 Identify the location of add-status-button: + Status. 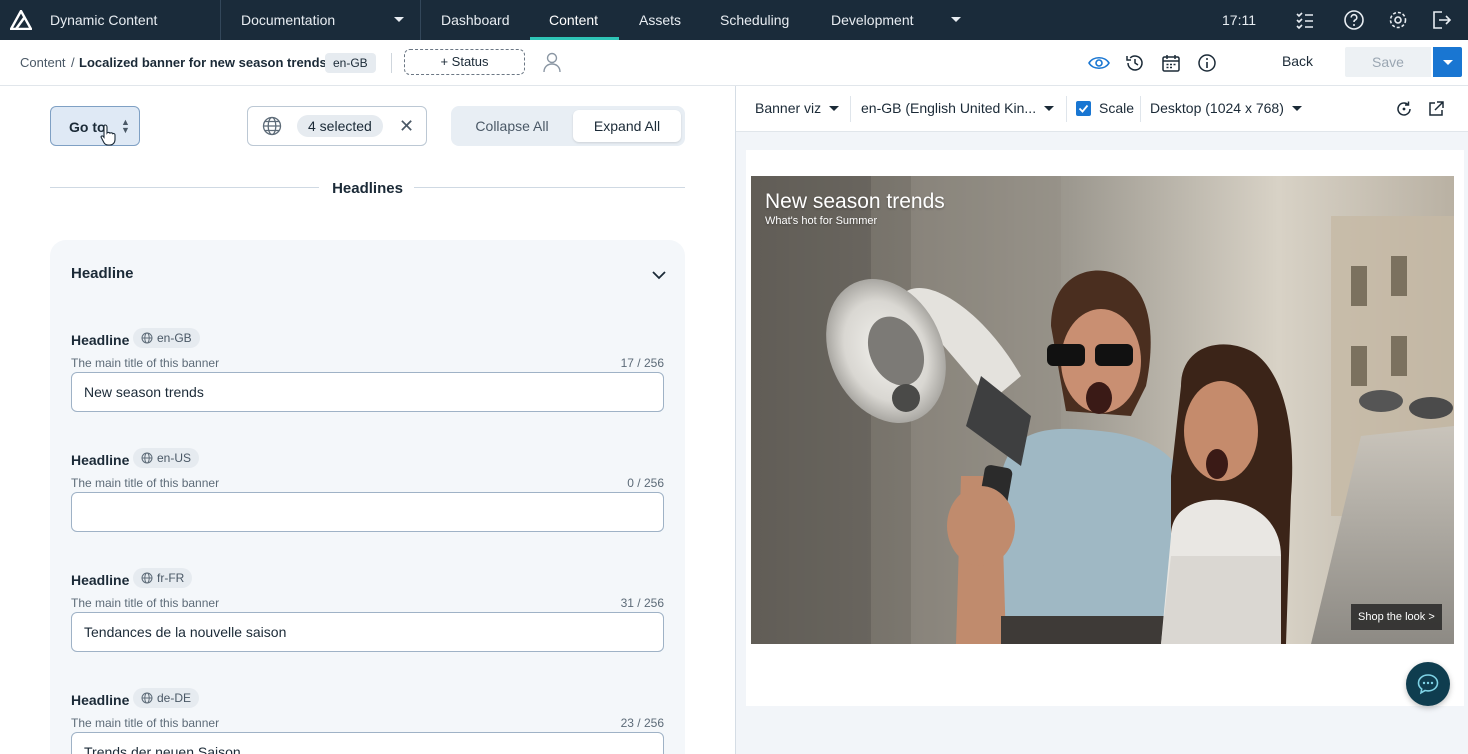
(464, 62).